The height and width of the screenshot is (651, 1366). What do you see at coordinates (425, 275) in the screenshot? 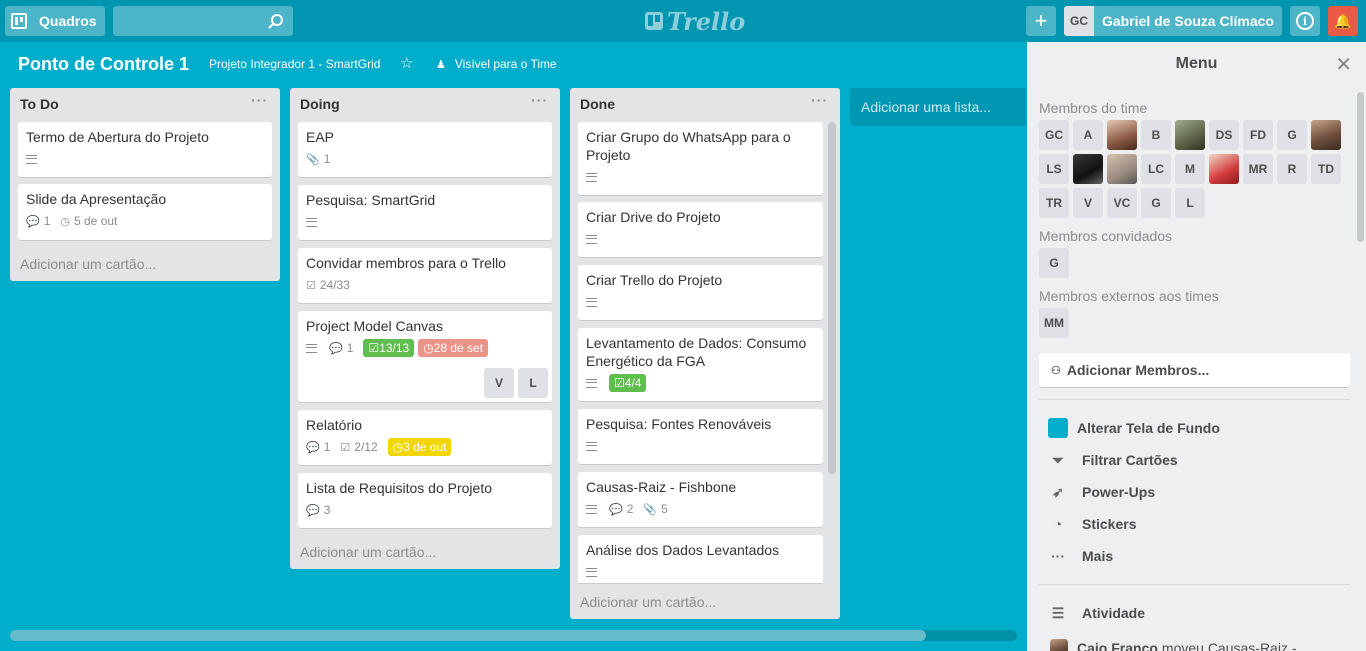
I see `card: Convidar membros para o Trello ☑ 24/33` at bounding box center [425, 275].